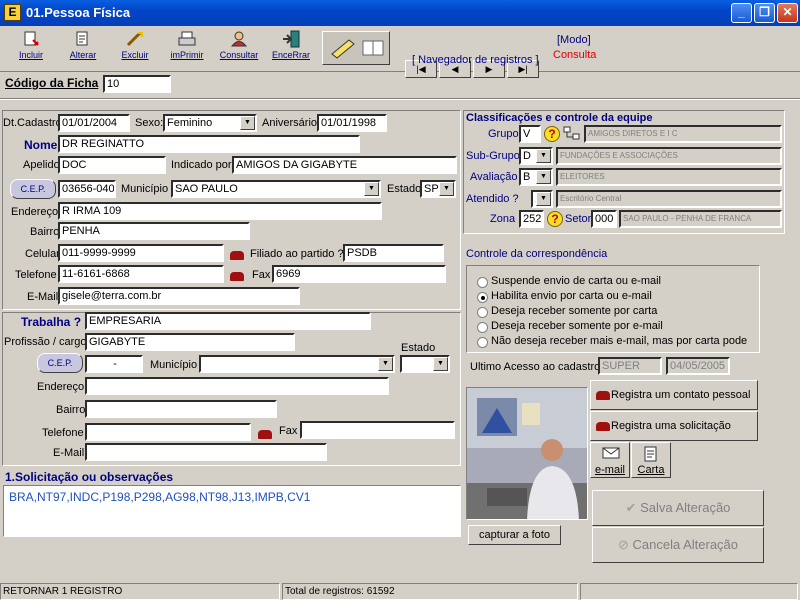  Describe the element at coordinates (577, 326) in the screenshot. I see `radio-email-label: Deseja receber somente por e-mail` at that location.